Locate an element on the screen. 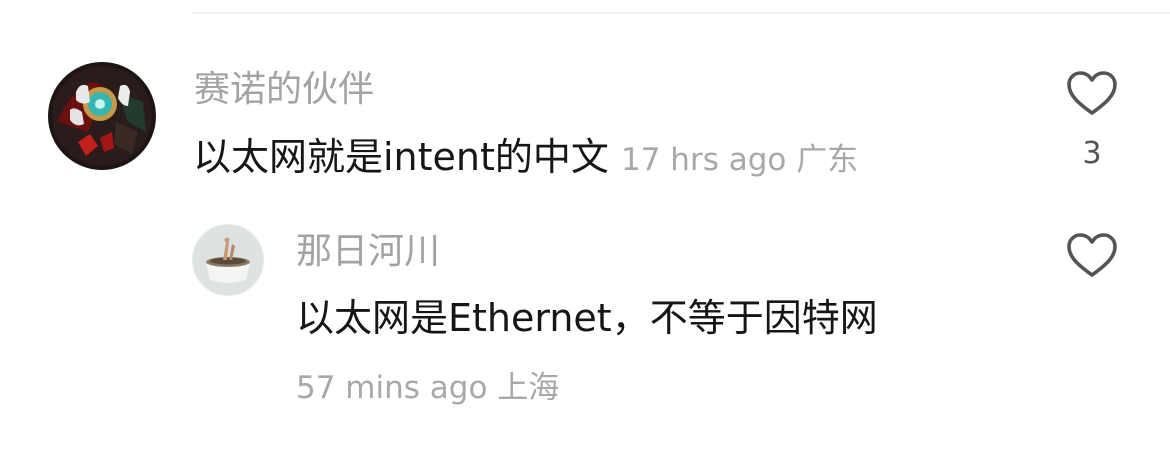  comment-username: 赛诺的伙伴 is located at coordinates (284, 90).